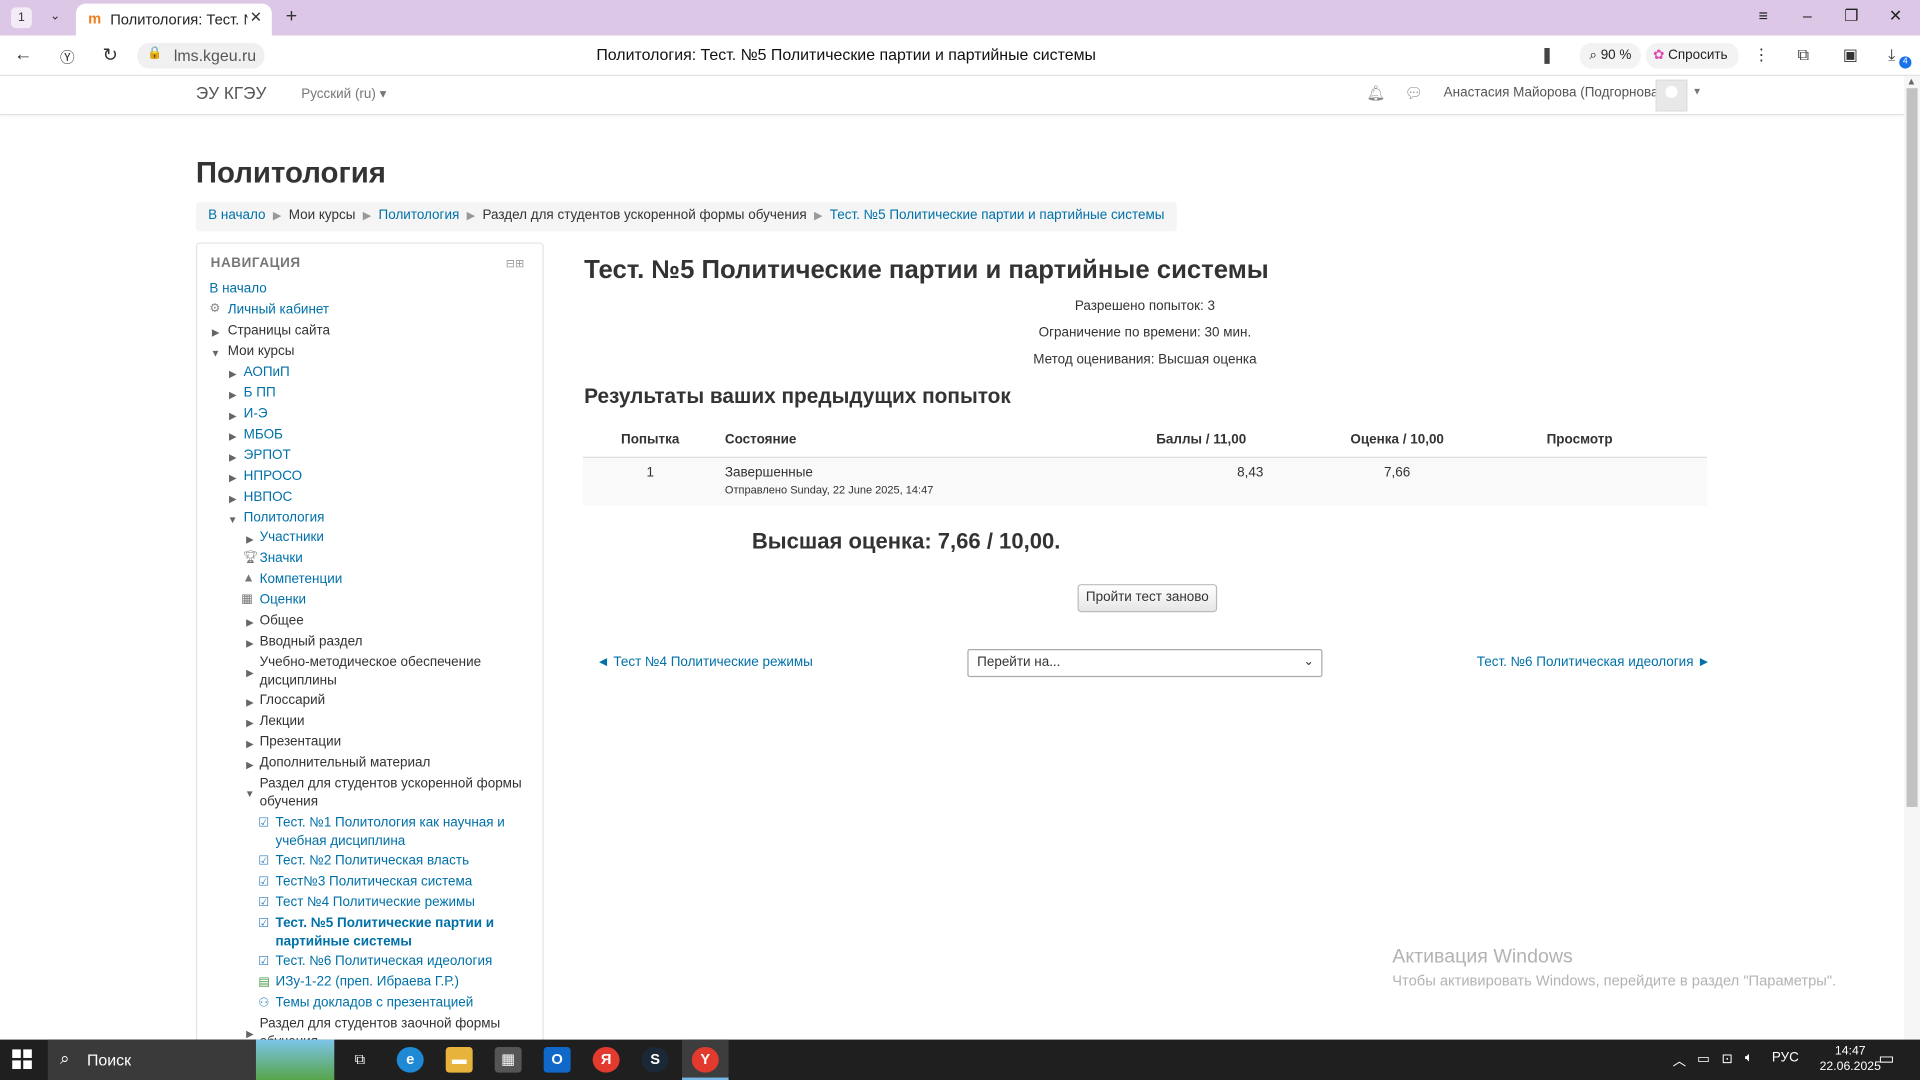 This screenshot has width=1920, height=1080. I want to click on windows-start-icon, so click(22, 1059).